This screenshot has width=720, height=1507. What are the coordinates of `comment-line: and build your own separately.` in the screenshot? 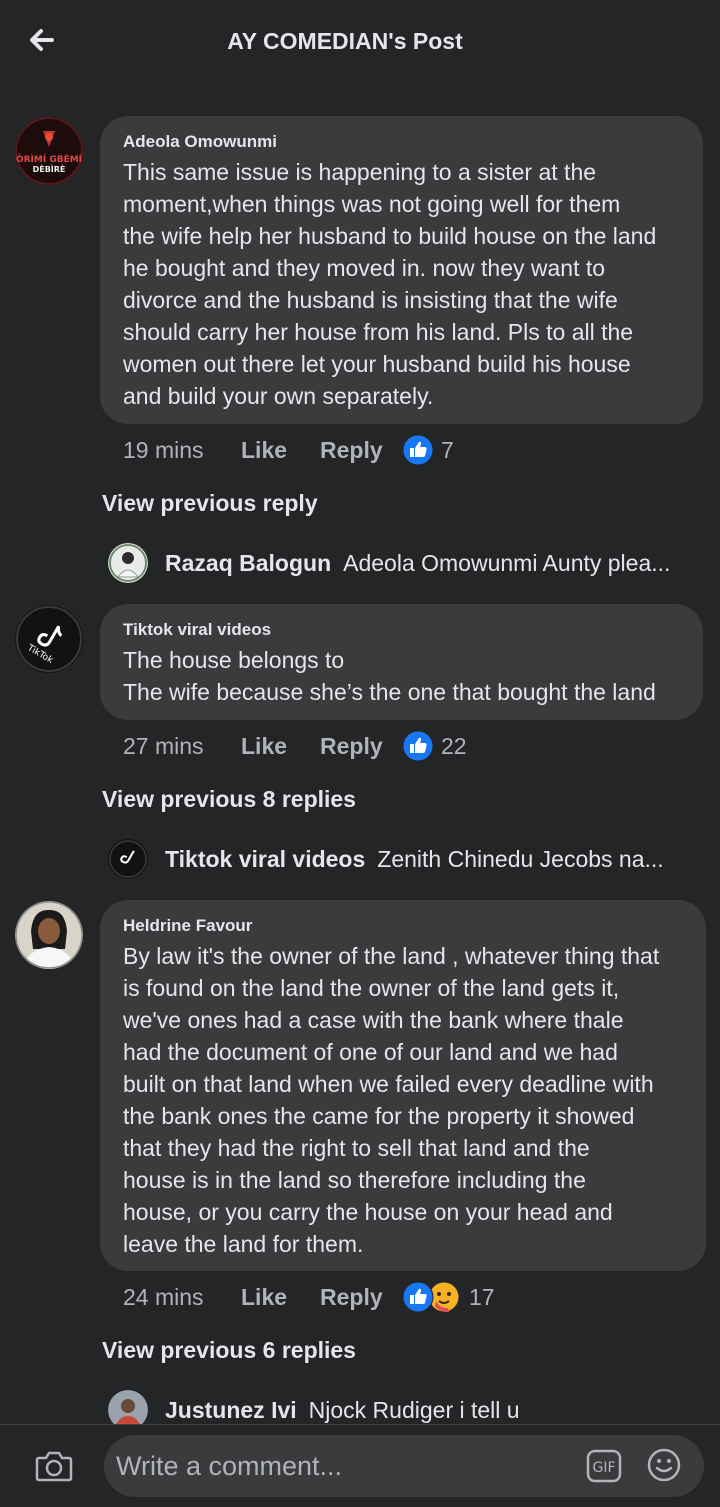 It's located at (278, 396).